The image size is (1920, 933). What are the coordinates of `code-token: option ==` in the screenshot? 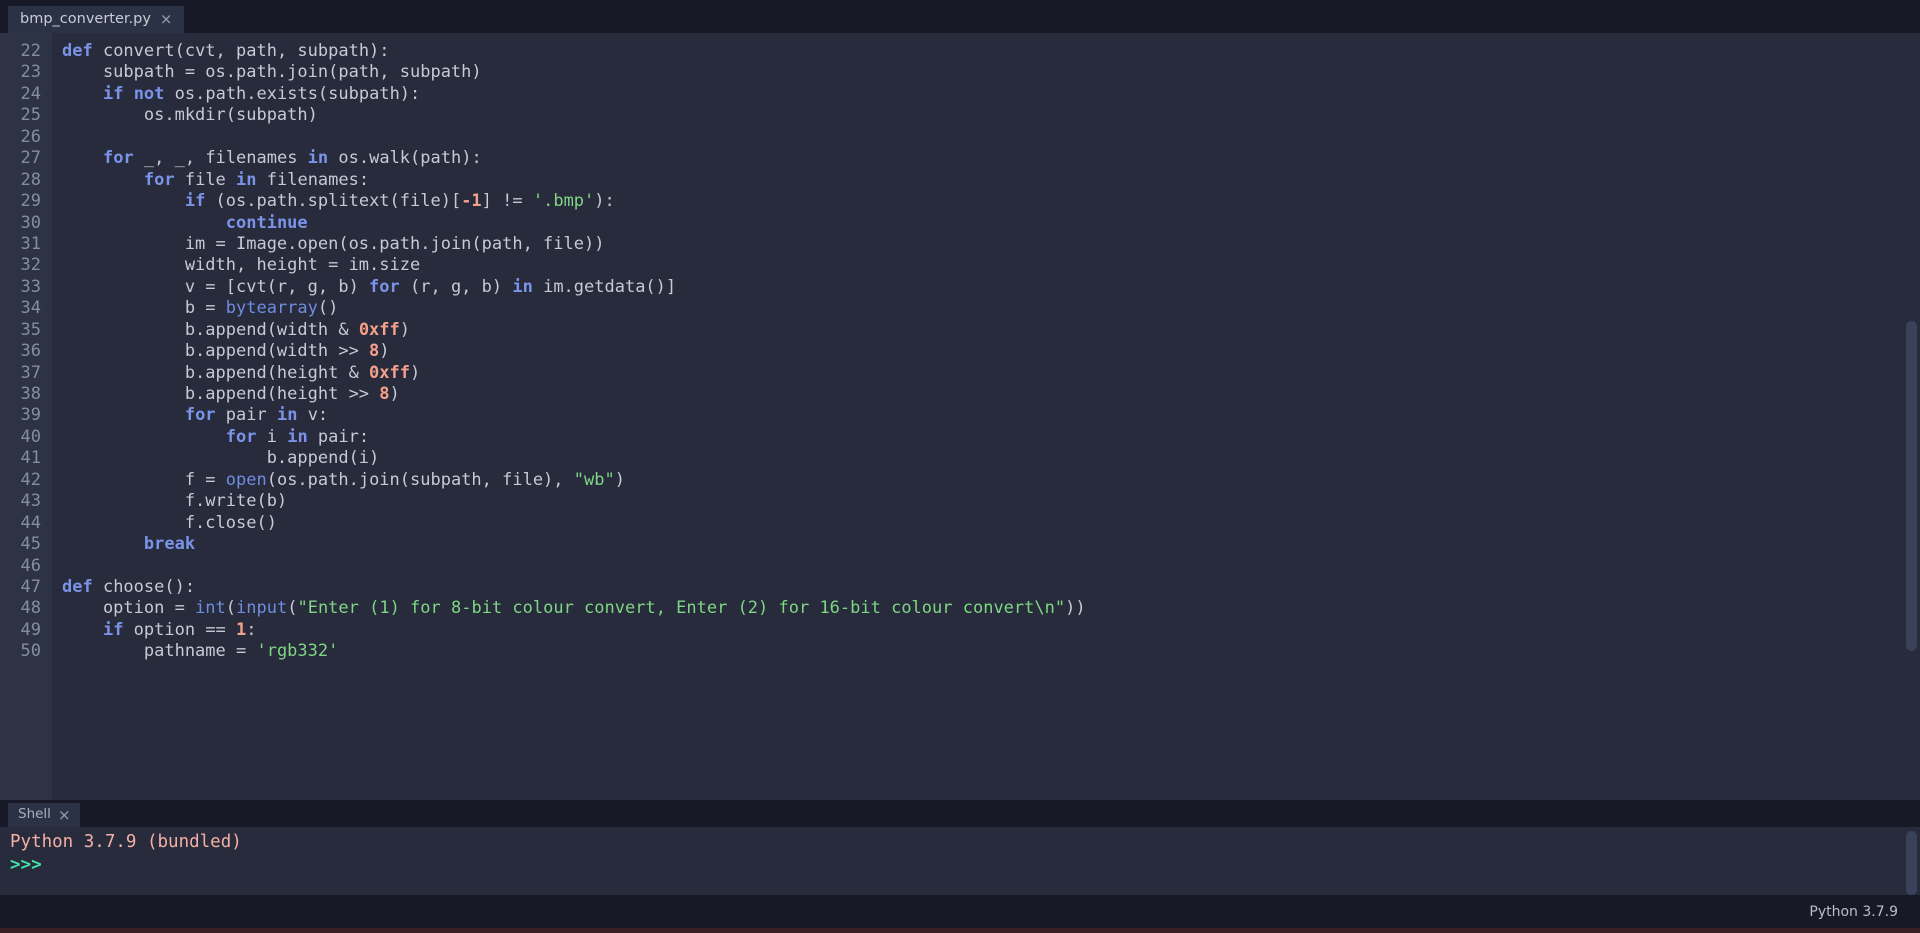 It's located at (180, 629).